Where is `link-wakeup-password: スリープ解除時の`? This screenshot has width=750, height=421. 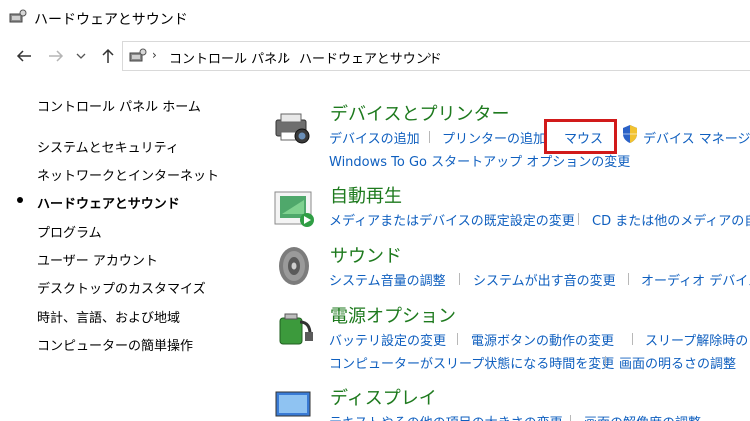
link-wakeup-password: スリープ解除時の is located at coordinates (696, 339).